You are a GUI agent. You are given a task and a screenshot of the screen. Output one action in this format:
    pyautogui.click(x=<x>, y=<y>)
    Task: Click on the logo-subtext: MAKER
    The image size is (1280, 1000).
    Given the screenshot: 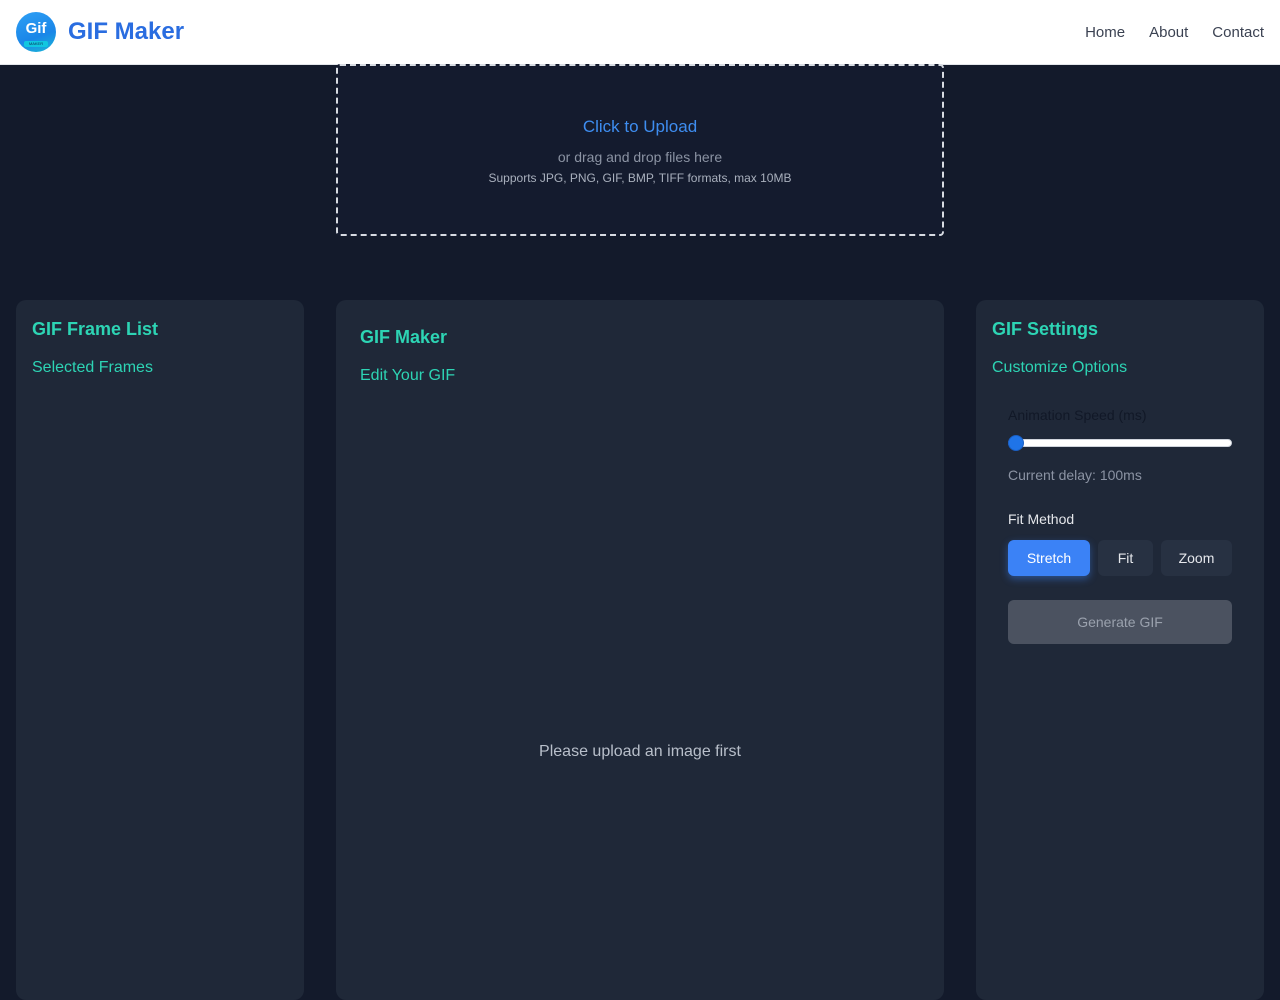 What is the action you would take?
    pyautogui.click(x=36, y=44)
    